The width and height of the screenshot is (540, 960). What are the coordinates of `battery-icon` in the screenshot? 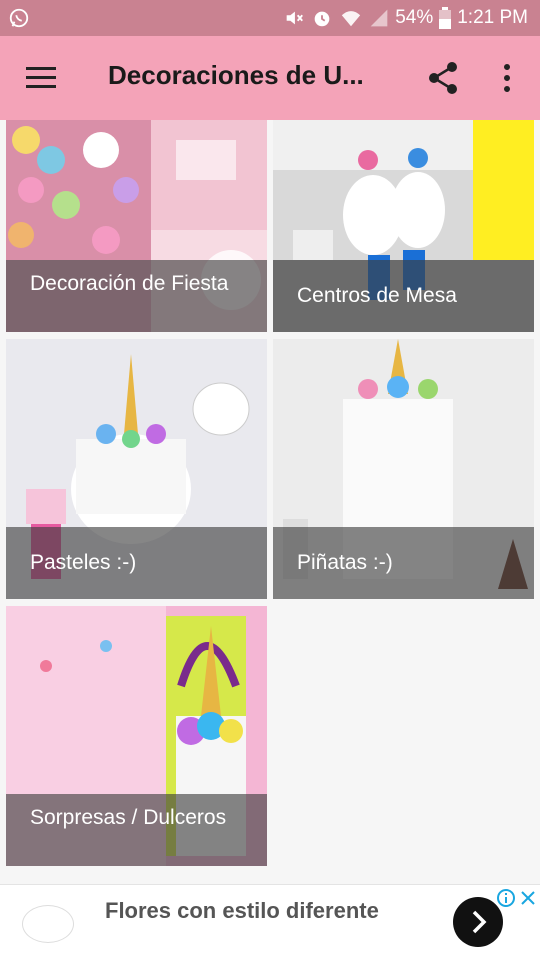 It's located at (445, 18).